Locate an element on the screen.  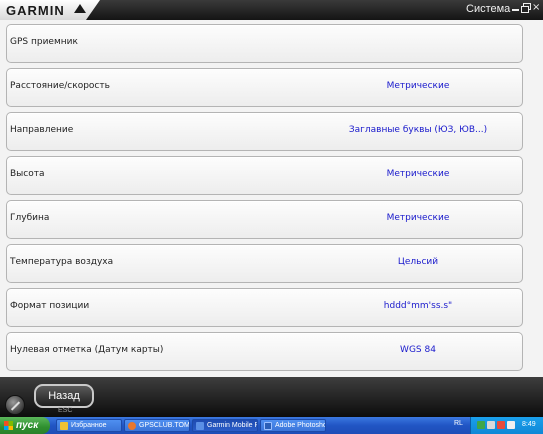
start-label: пуск is located at coordinates (27, 425).